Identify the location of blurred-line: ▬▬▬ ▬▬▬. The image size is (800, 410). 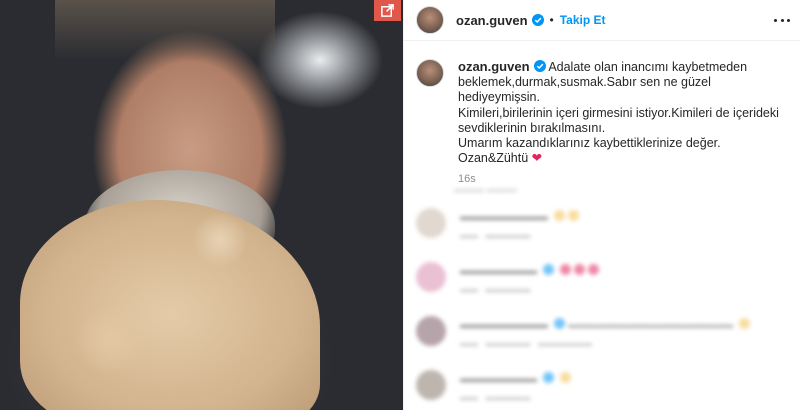
(485, 189).